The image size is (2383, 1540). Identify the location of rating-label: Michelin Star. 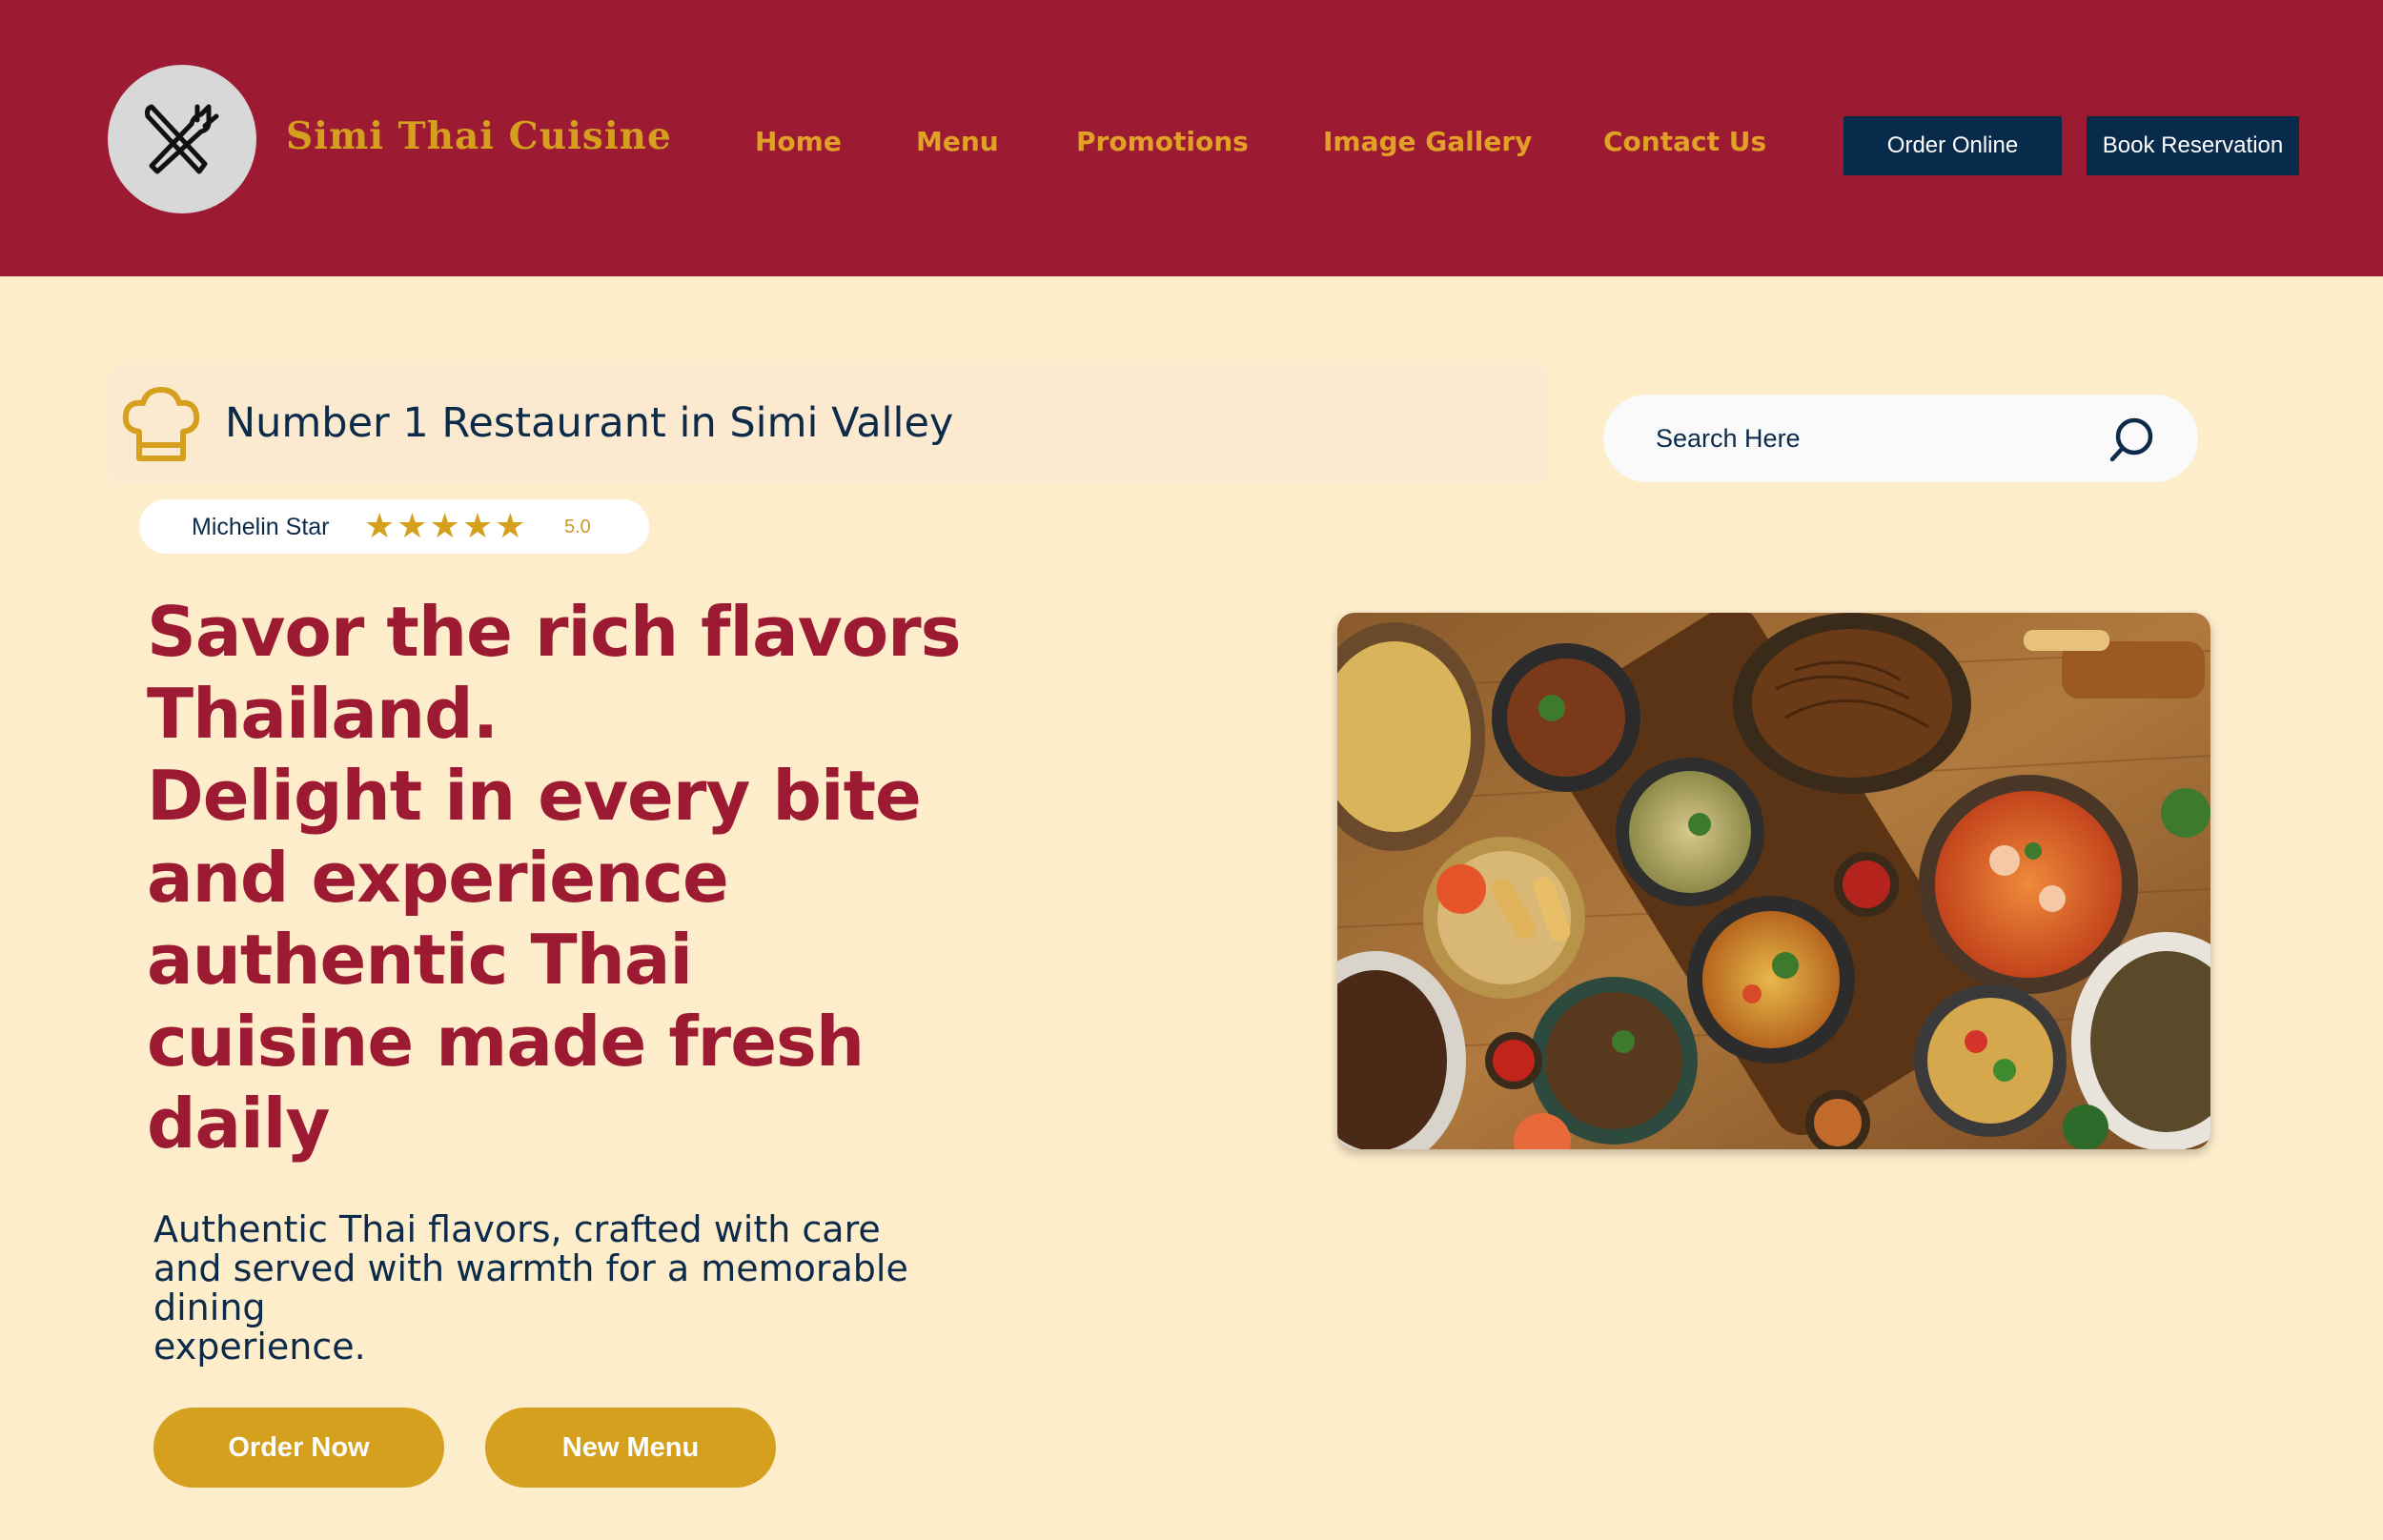
(261, 527).